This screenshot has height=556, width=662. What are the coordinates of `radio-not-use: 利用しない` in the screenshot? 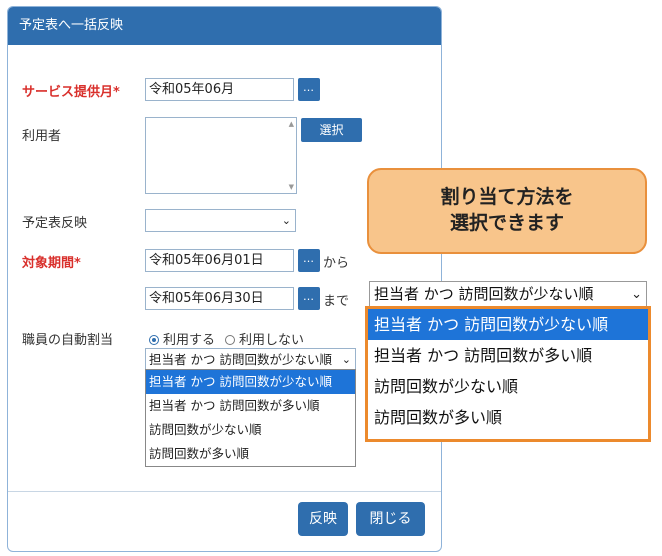 It's located at (264, 338).